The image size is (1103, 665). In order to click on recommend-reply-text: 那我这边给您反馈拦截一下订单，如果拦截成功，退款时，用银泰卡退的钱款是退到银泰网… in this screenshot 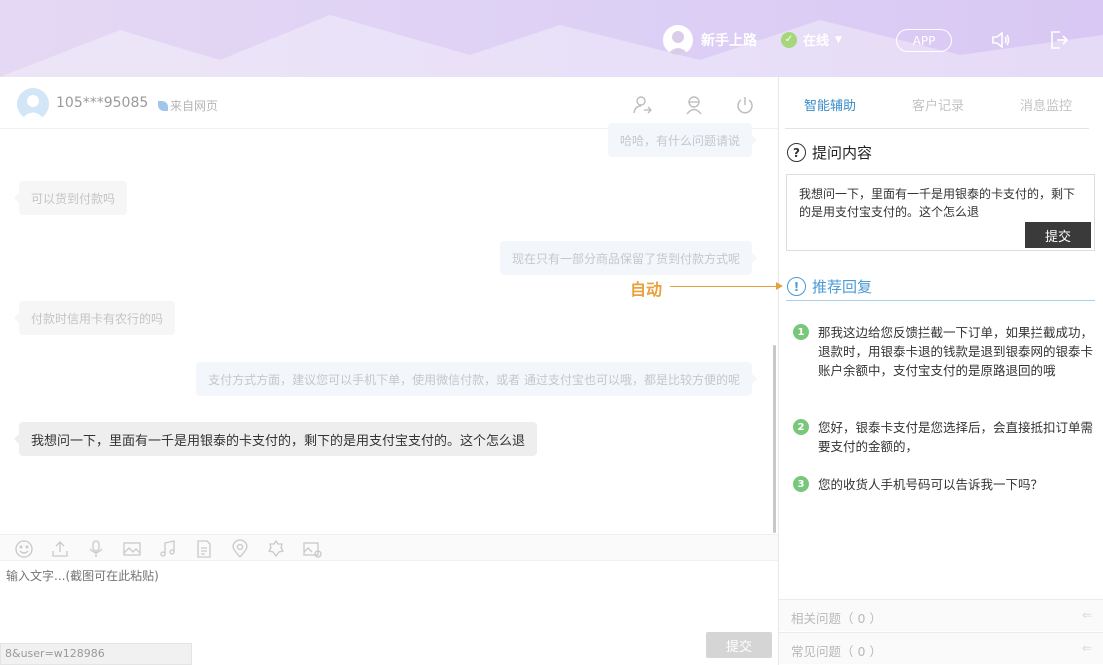, I will do `click(956, 351)`.